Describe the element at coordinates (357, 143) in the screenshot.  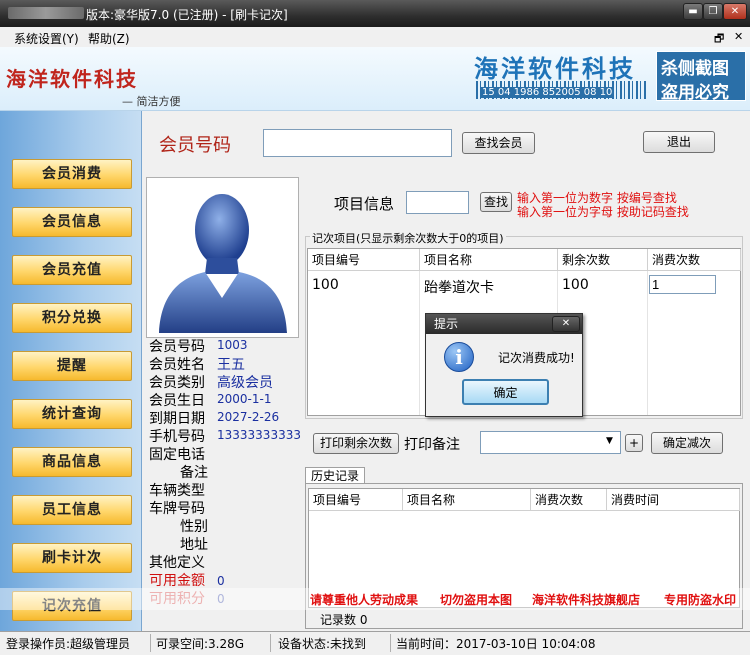
I see `member-number-input` at that location.